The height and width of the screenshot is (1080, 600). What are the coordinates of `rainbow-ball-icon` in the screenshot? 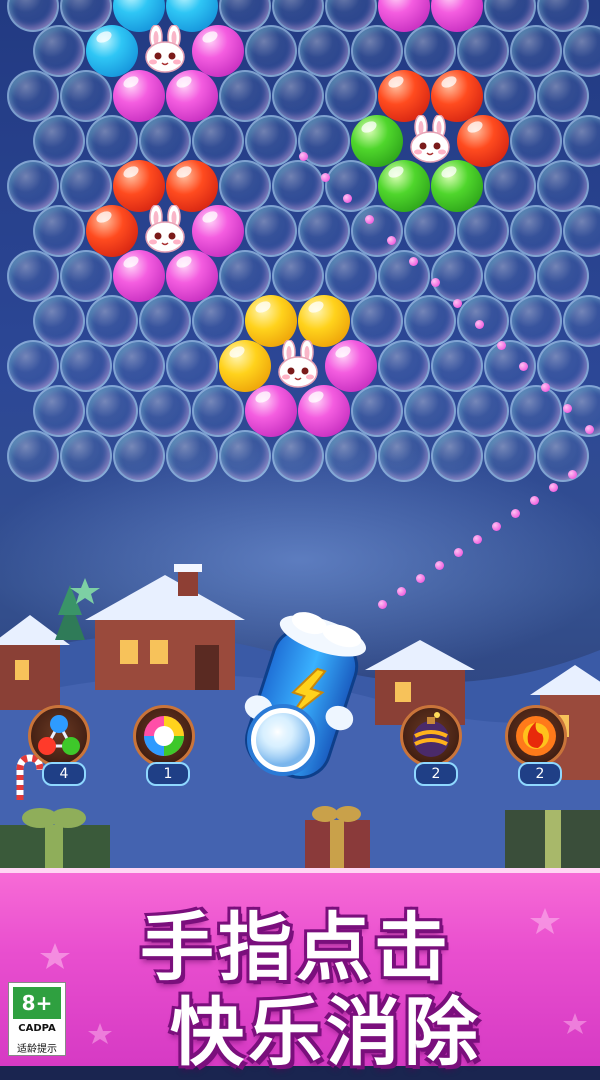 It's located at (164, 736).